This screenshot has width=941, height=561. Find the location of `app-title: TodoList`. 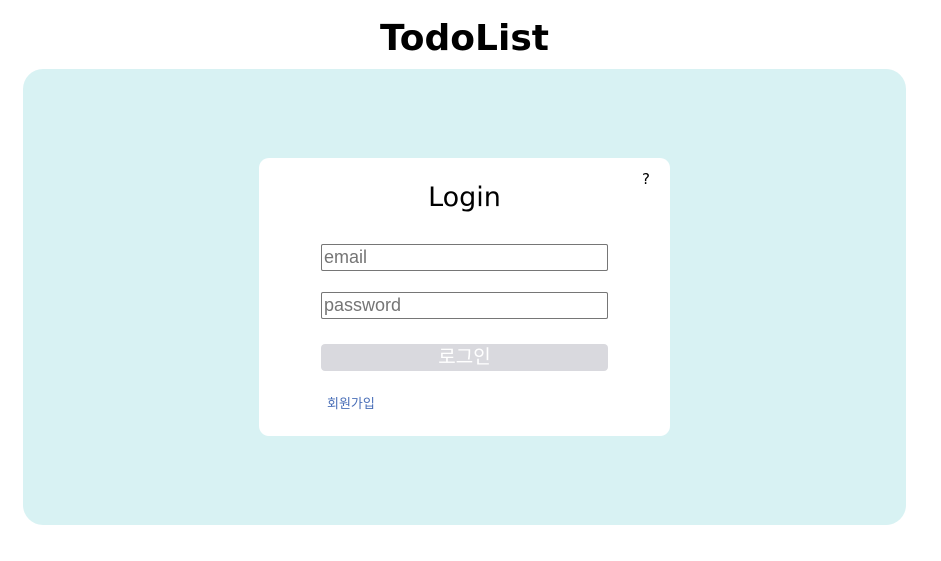

app-title: TodoList is located at coordinates (464, 38).